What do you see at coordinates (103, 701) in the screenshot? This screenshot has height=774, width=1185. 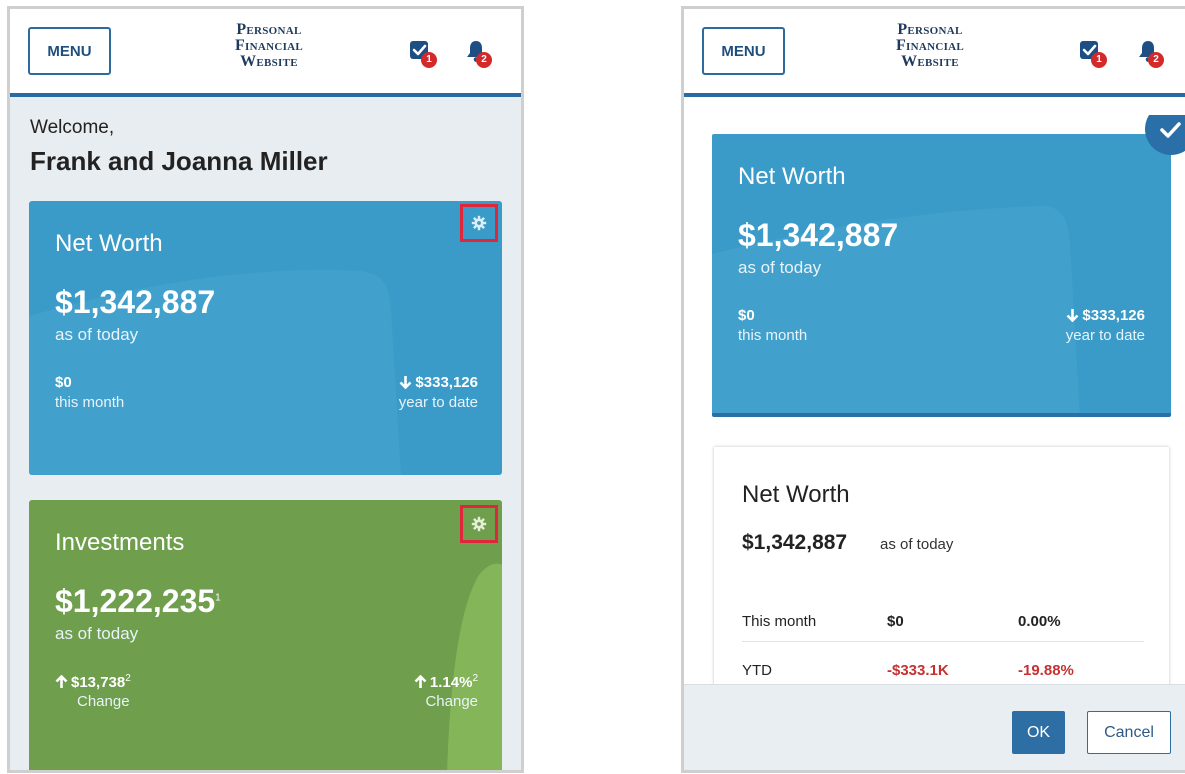 I see `amount-change-label: Change` at bounding box center [103, 701].